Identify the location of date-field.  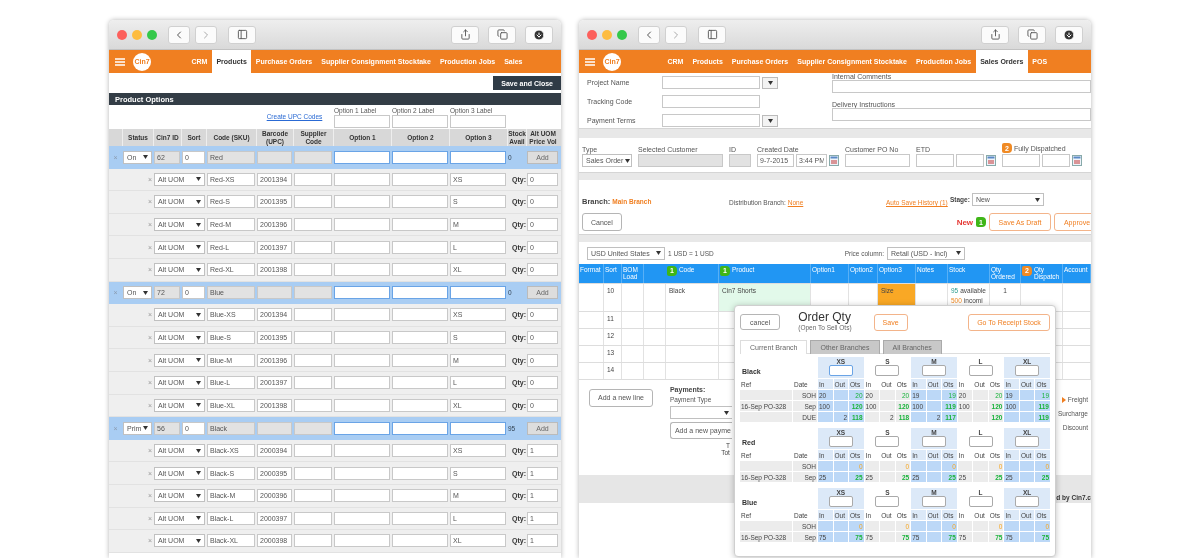
(1021, 160).